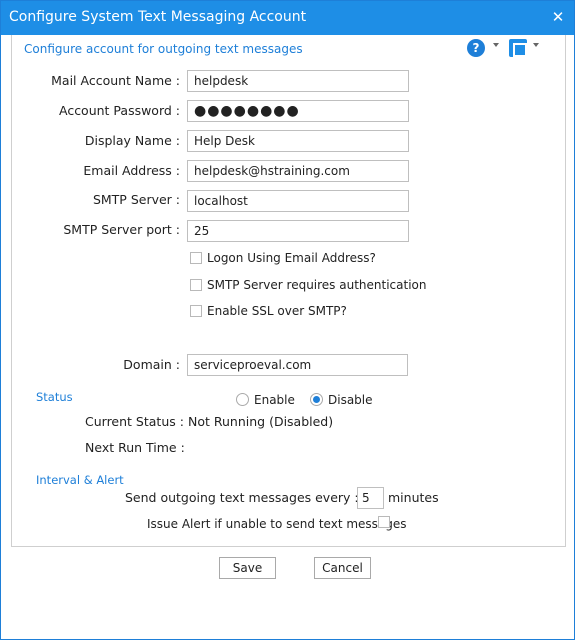  Describe the element at coordinates (158, 17) in the screenshot. I see `window-title: Configure System Text Messaging Account` at that location.